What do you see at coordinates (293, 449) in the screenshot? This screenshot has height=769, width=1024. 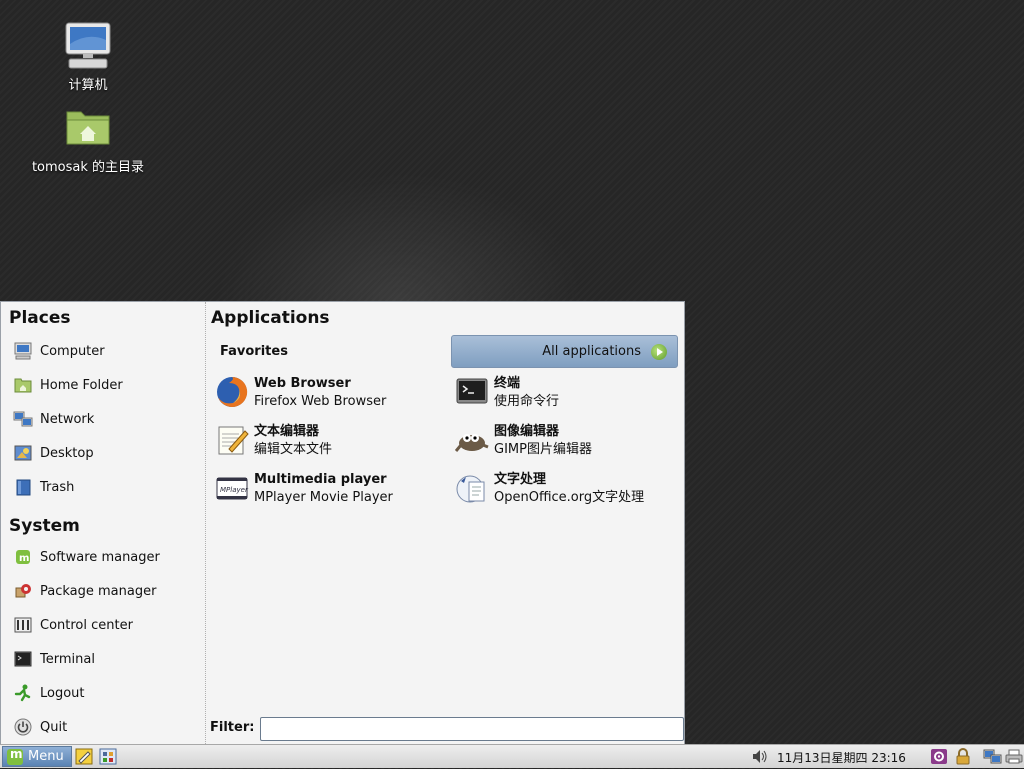 I see `favorite-desc: 编辑文本文件` at bounding box center [293, 449].